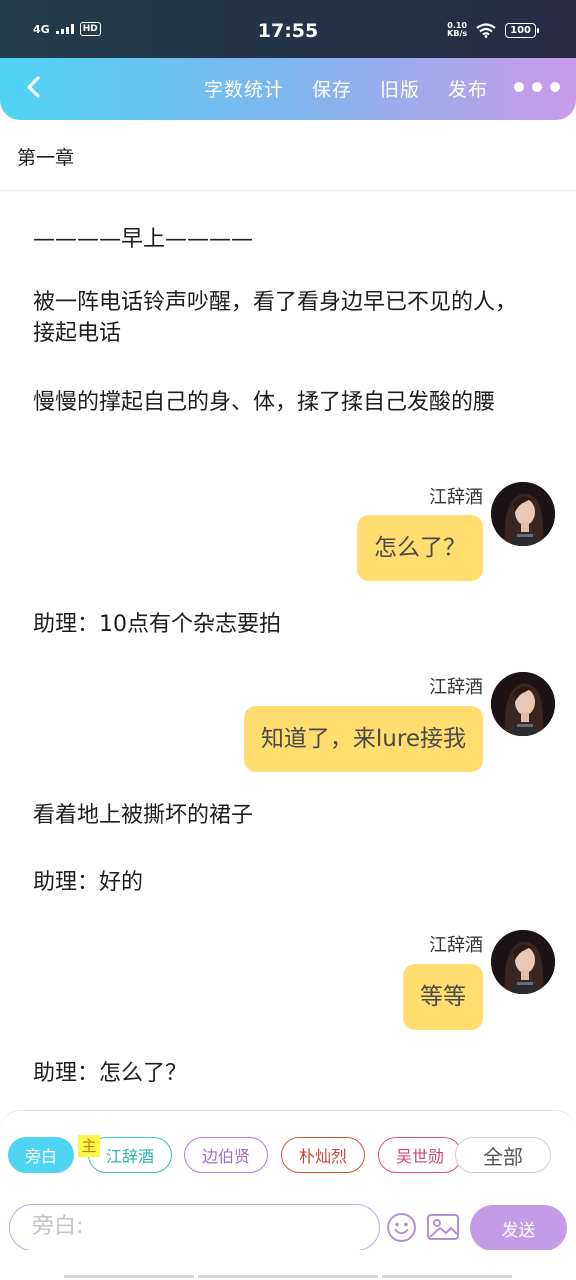 Image resolution: width=576 pixels, height=1280 pixels. What do you see at coordinates (89, 1146) in the screenshot?
I see `main-role-tag: 主` at bounding box center [89, 1146].